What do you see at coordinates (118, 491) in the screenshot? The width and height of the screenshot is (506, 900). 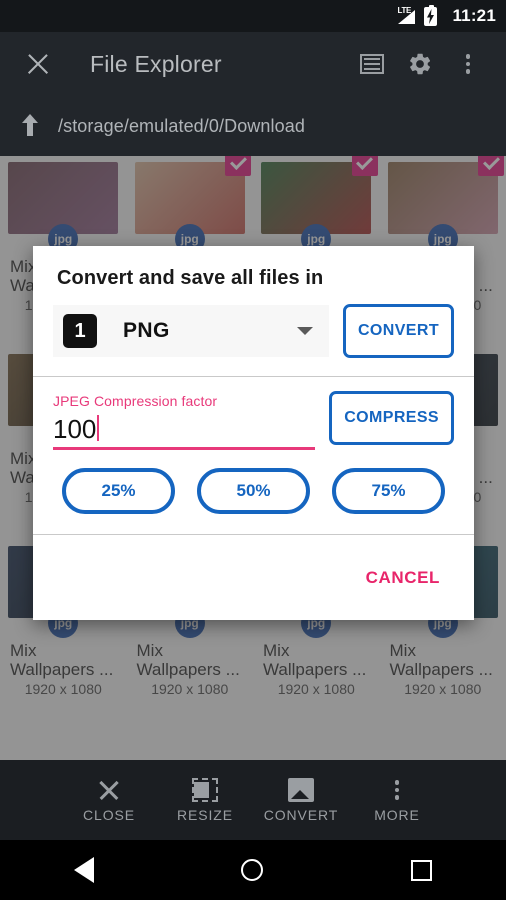 I see `preset-25-button: 25%` at bounding box center [118, 491].